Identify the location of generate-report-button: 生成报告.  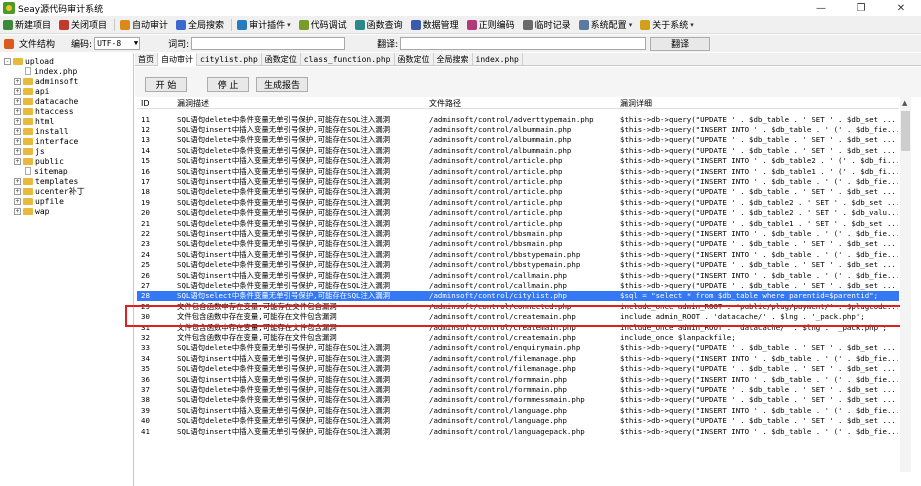
(282, 84).